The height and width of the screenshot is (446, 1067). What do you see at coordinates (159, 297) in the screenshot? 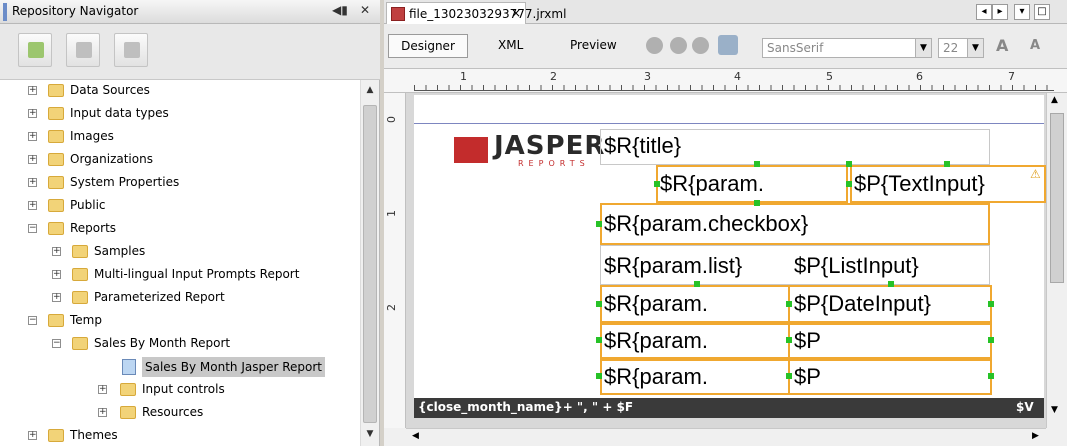
I see `tree-item-label: Parameterized Report` at bounding box center [159, 297].